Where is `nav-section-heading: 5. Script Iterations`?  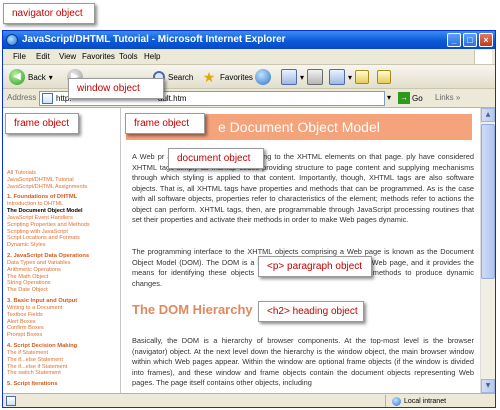
nav-section-heading: 5. Script Iterations is located at coordinates (32, 384).